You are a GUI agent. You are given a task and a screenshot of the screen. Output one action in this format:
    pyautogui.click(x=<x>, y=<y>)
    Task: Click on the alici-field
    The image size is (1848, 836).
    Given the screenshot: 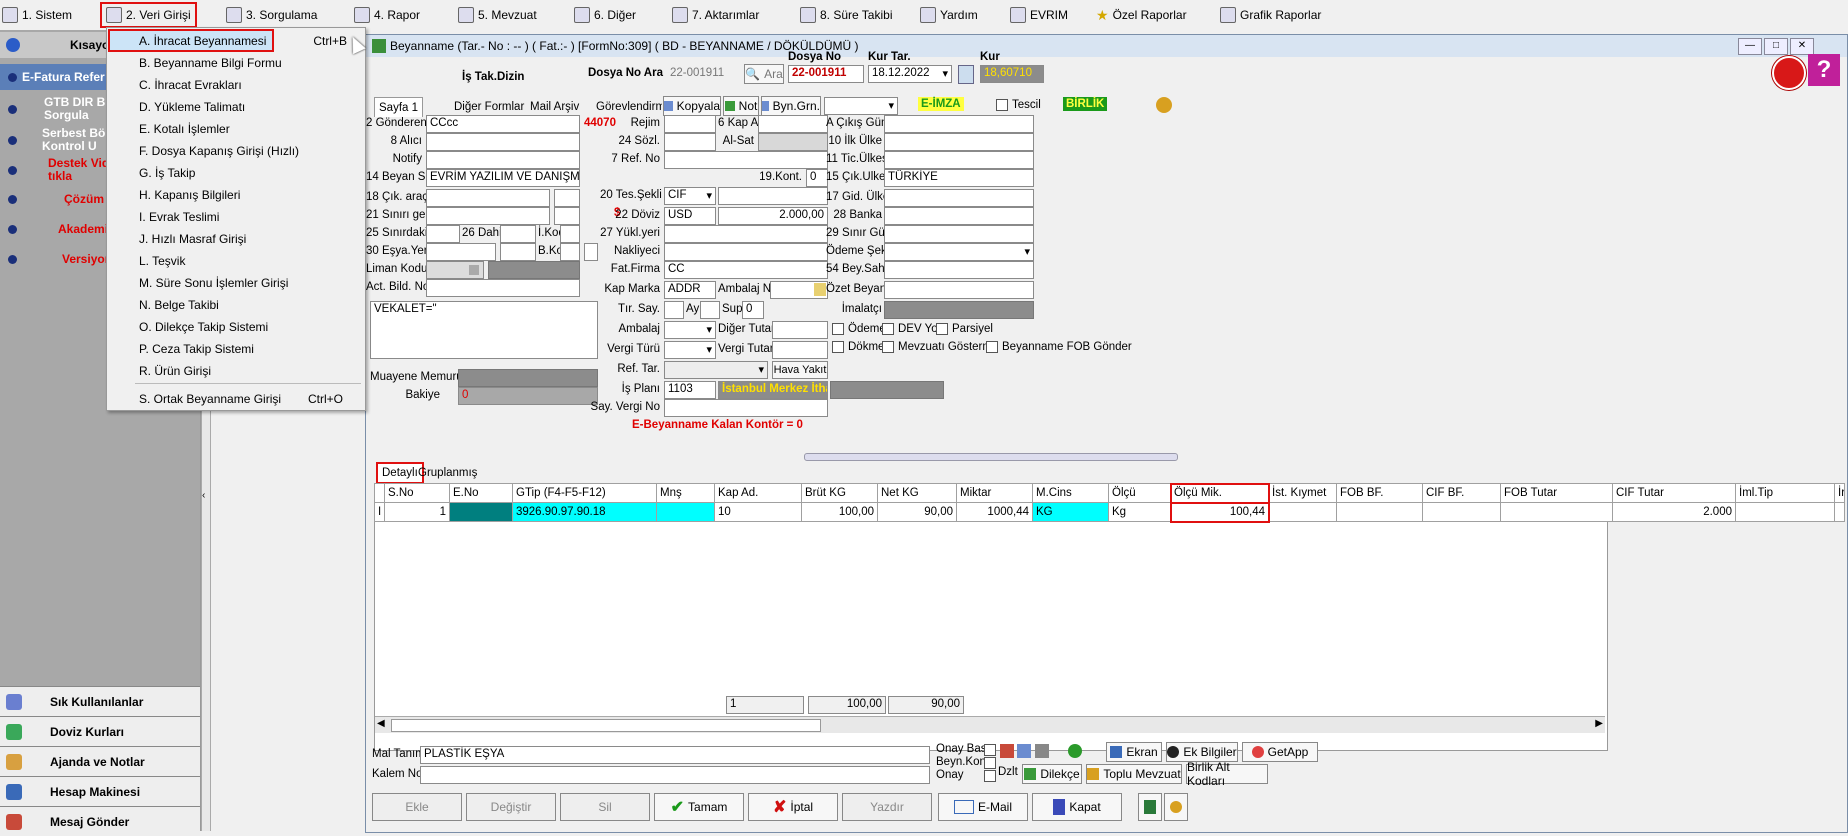 What is the action you would take?
    pyautogui.click(x=503, y=142)
    